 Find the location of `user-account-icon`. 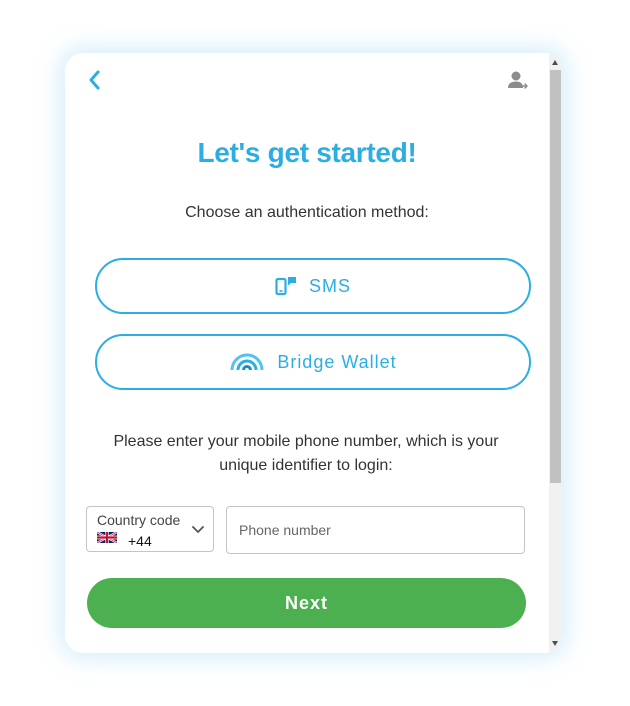

user-account-icon is located at coordinates (518, 80).